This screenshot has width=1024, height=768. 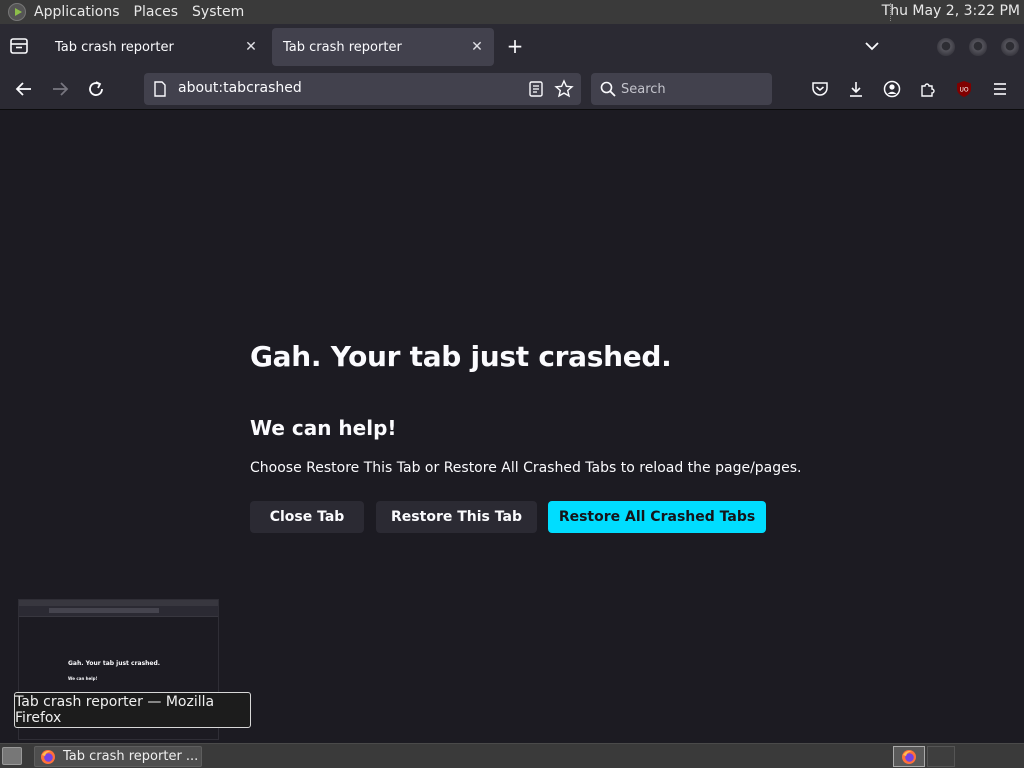 What do you see at coordinates (104, 610) in the screenshot?
I see `preview-urlbar` at bounding box center [104, 610].